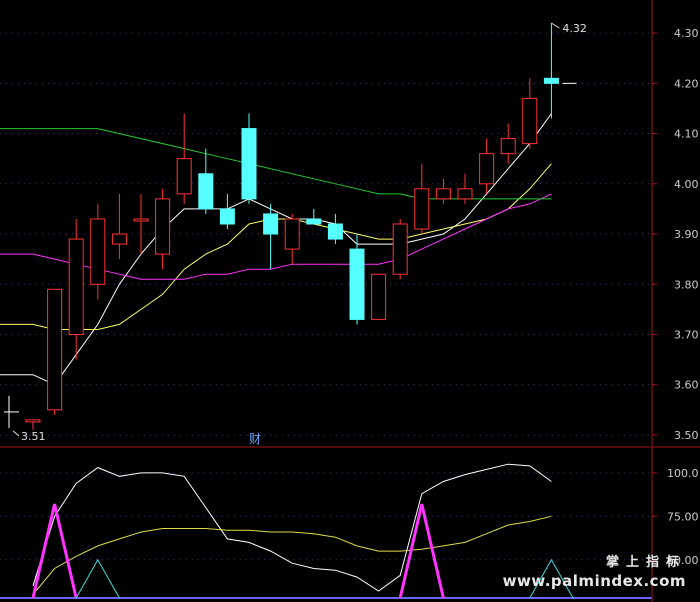 This screenshot has width=700, height=602. I want to click on max-price-label: 4.32, so click(574, 28).